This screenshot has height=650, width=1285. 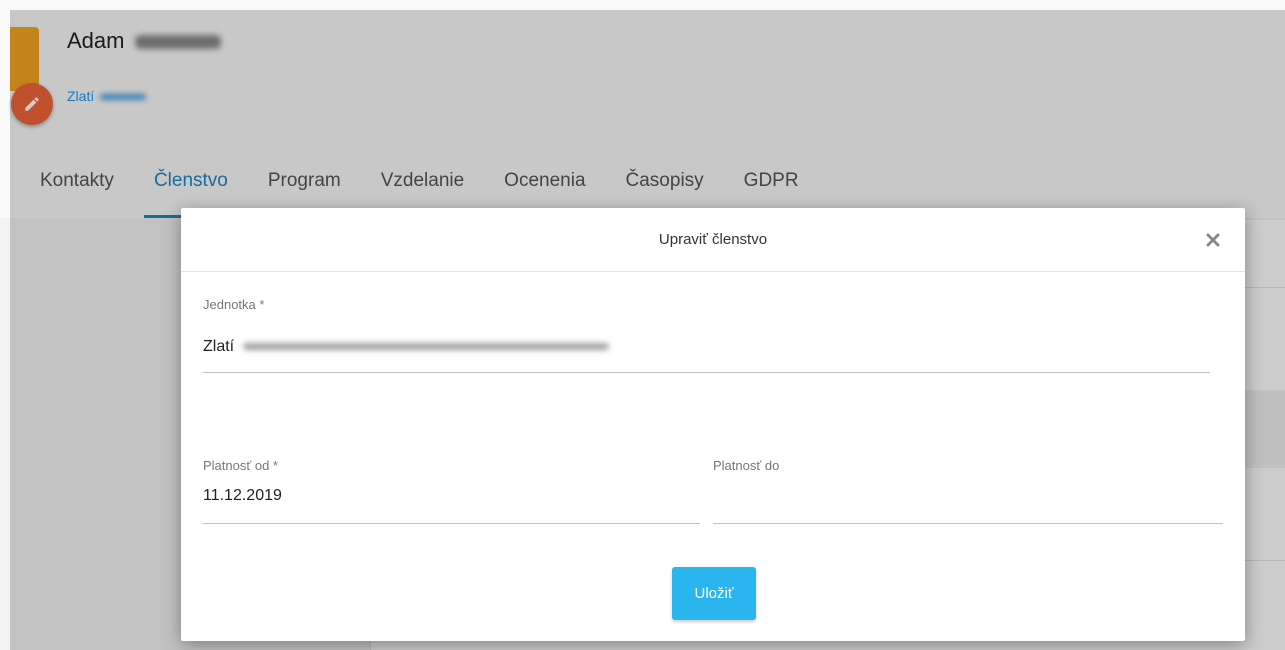 What do you see at coordinates (968, 499) in the screenshot?
I see `valid-to-field` at bounding box center [968, 499].